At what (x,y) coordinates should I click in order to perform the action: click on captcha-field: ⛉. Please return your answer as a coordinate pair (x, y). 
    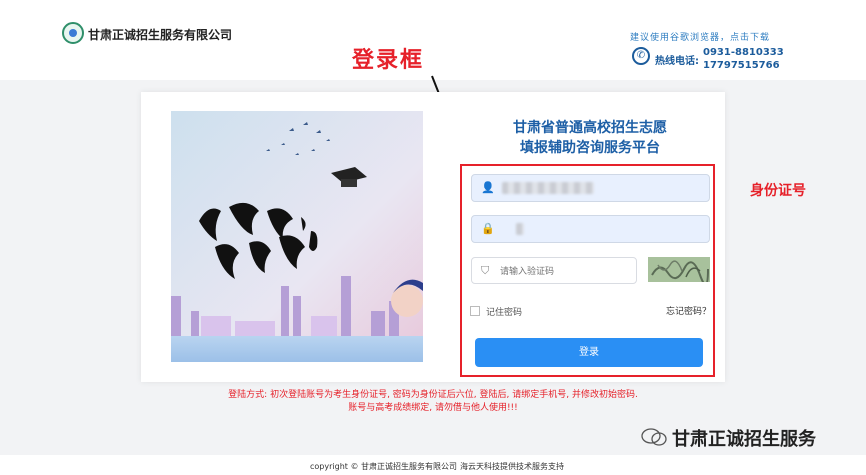
    Looking at the image, I should click on (554, 270).